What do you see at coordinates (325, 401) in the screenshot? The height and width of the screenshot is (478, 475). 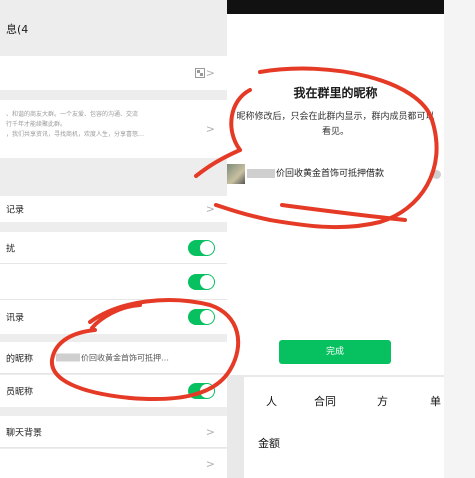 I see `document-word: 合同` at bounding box center [325, 401].